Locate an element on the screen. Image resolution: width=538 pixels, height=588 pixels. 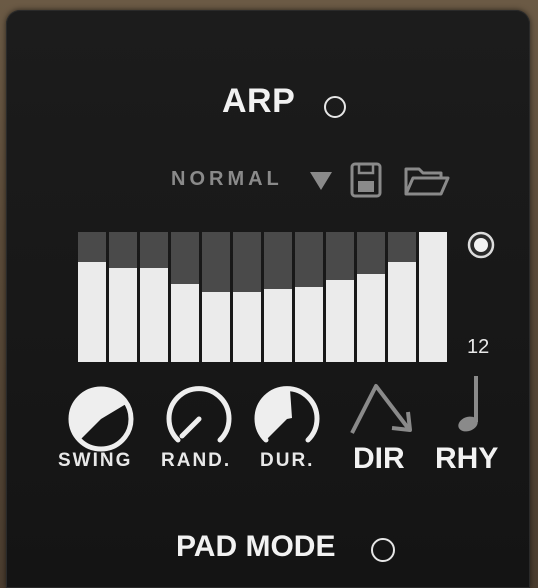
pad-mode-toggle is located at coordinates (383, 550).